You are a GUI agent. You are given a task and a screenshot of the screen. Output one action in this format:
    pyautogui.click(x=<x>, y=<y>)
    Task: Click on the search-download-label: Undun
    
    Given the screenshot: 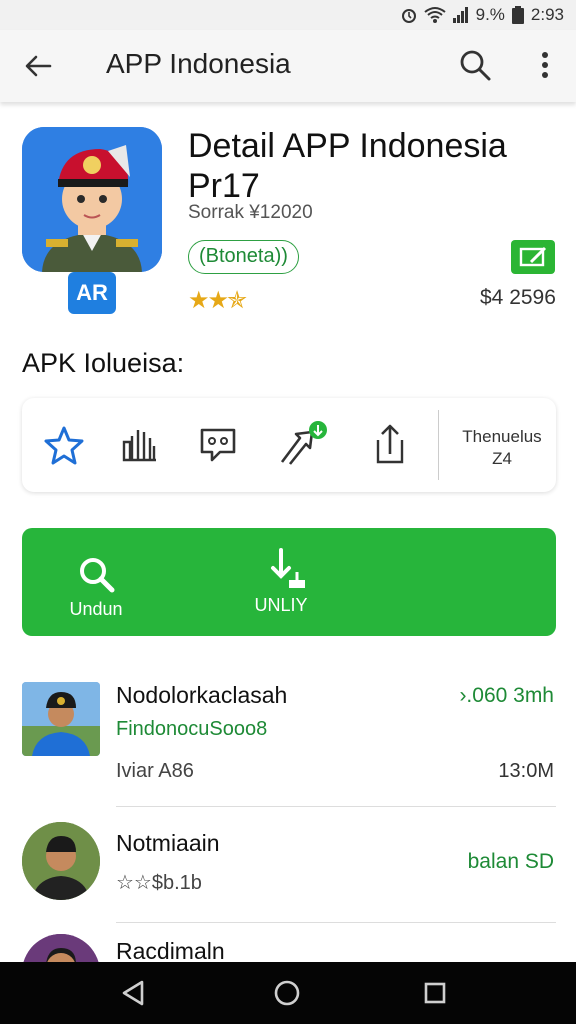 What is the action you would take?
    pyautogui.click(x=96, y=609)
    